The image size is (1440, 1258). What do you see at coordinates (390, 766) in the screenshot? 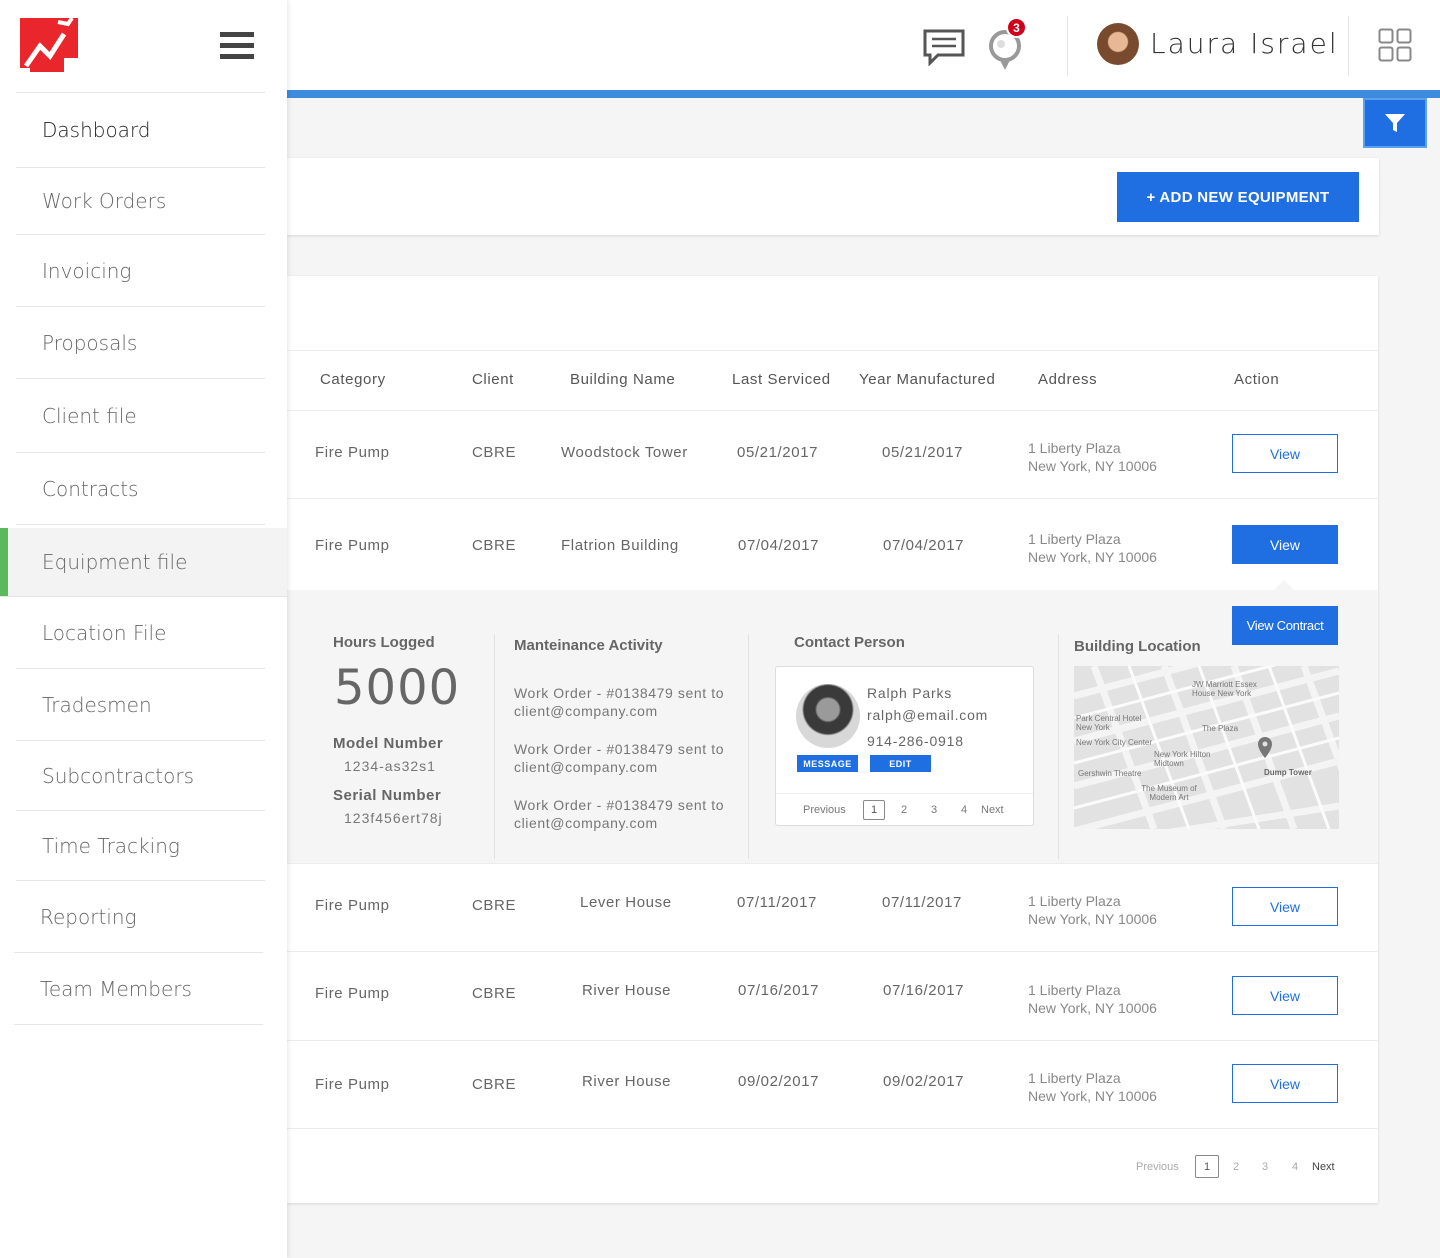
I see `model-number-value: 1234-as32s1` at bounding box center [390, 766].